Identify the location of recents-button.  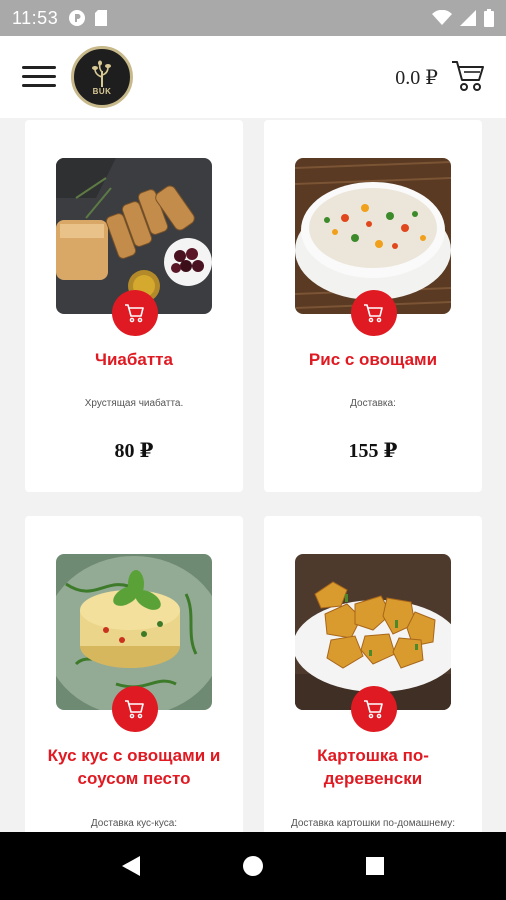
(375, 866).